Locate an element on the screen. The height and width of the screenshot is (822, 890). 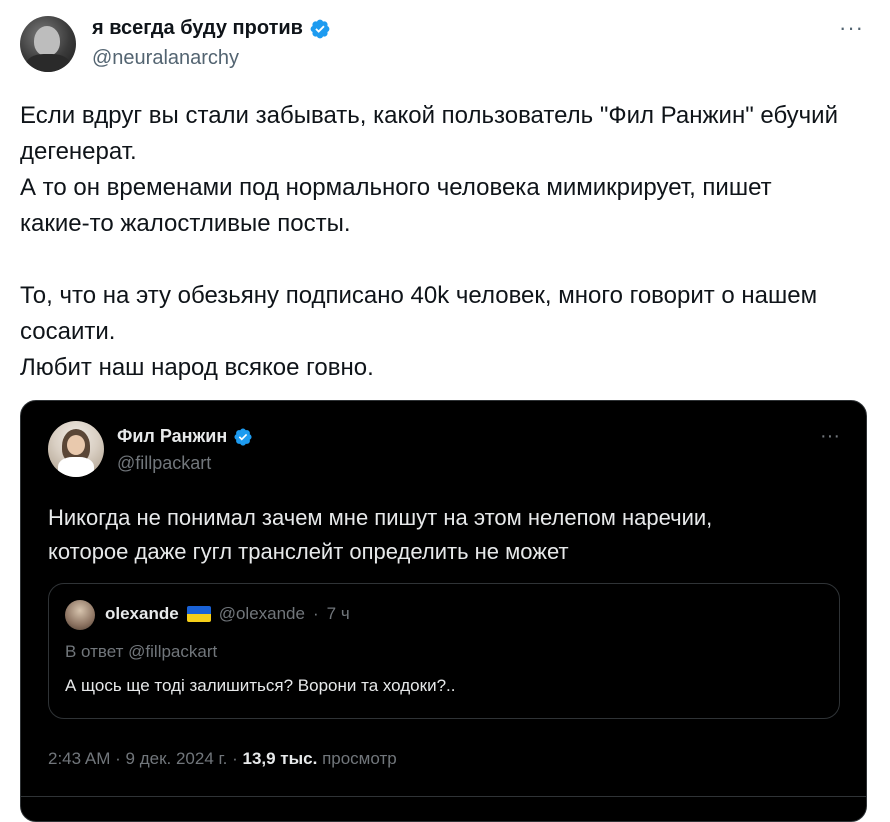
author-name-row: я всегда буду против is located at coordinates (211, 28).